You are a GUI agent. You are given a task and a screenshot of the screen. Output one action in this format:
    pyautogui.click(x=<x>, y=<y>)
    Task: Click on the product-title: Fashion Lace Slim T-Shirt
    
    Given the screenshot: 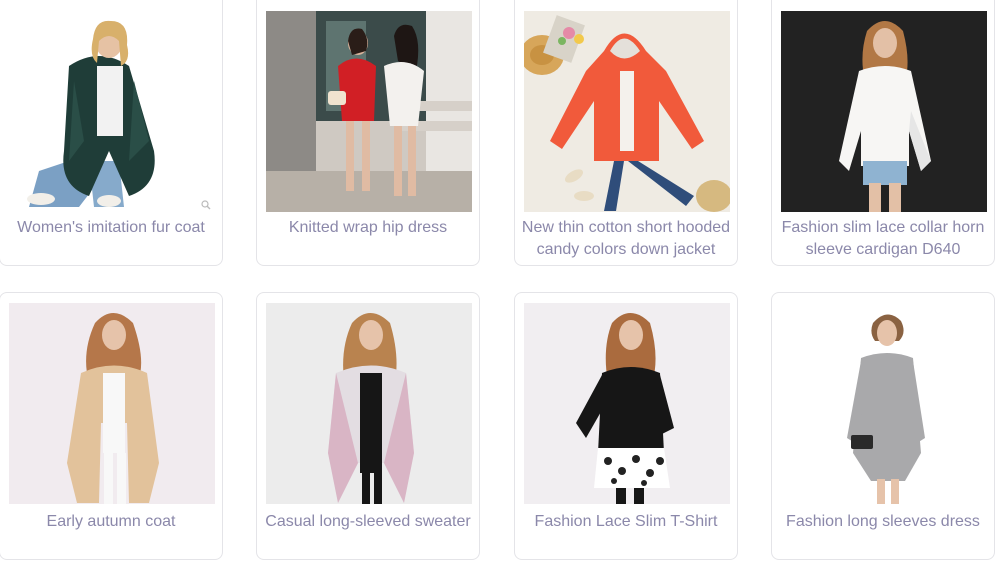 What is the action you would take?
    pyautogui.click(x=626, y=533)
    